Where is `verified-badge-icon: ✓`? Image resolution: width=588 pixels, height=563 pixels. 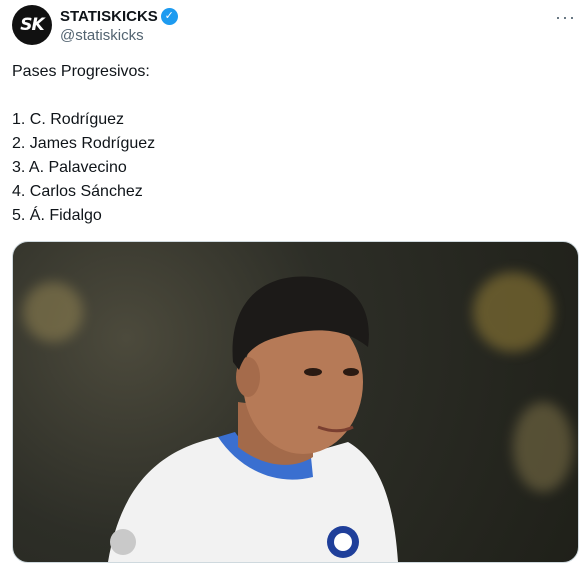 verified-badge-icon: ✓ is located at coordinates (169, 16).